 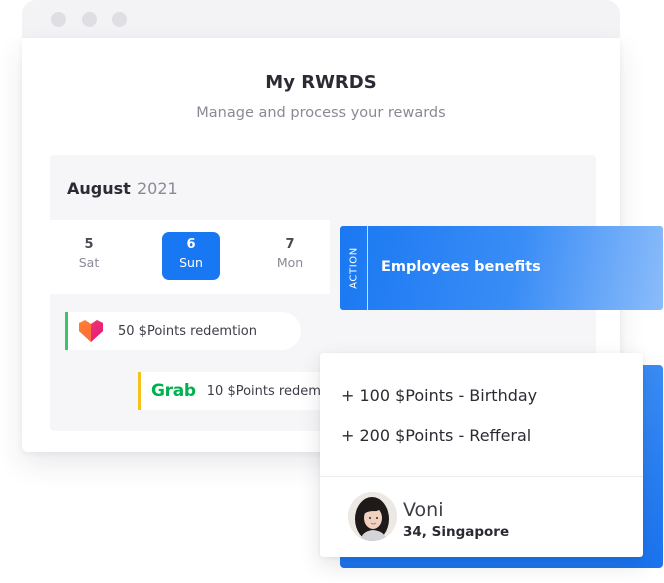 What do you see at coordinates (290, 244) in the screenshot?
I see `day-number: 7` at bounding box center [290, 244].